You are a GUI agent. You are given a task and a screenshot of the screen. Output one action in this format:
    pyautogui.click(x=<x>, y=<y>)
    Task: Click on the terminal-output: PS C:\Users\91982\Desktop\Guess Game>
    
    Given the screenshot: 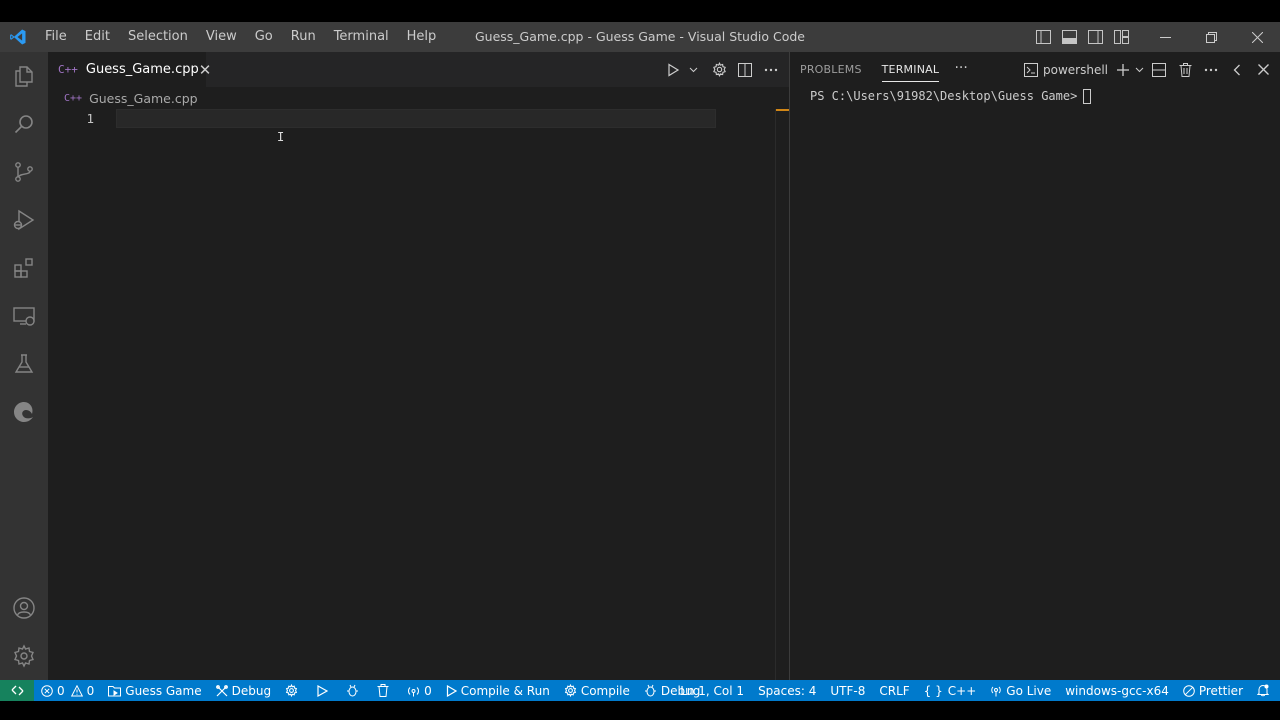 What is the action you would take?
    pyautogui.click(x=1035, y=96)
    